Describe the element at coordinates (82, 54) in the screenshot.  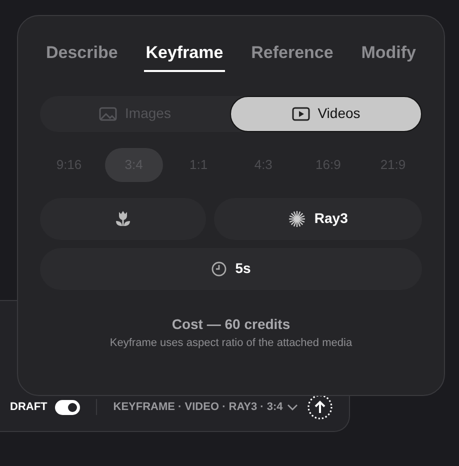
I see `tab: Describe` at that location.